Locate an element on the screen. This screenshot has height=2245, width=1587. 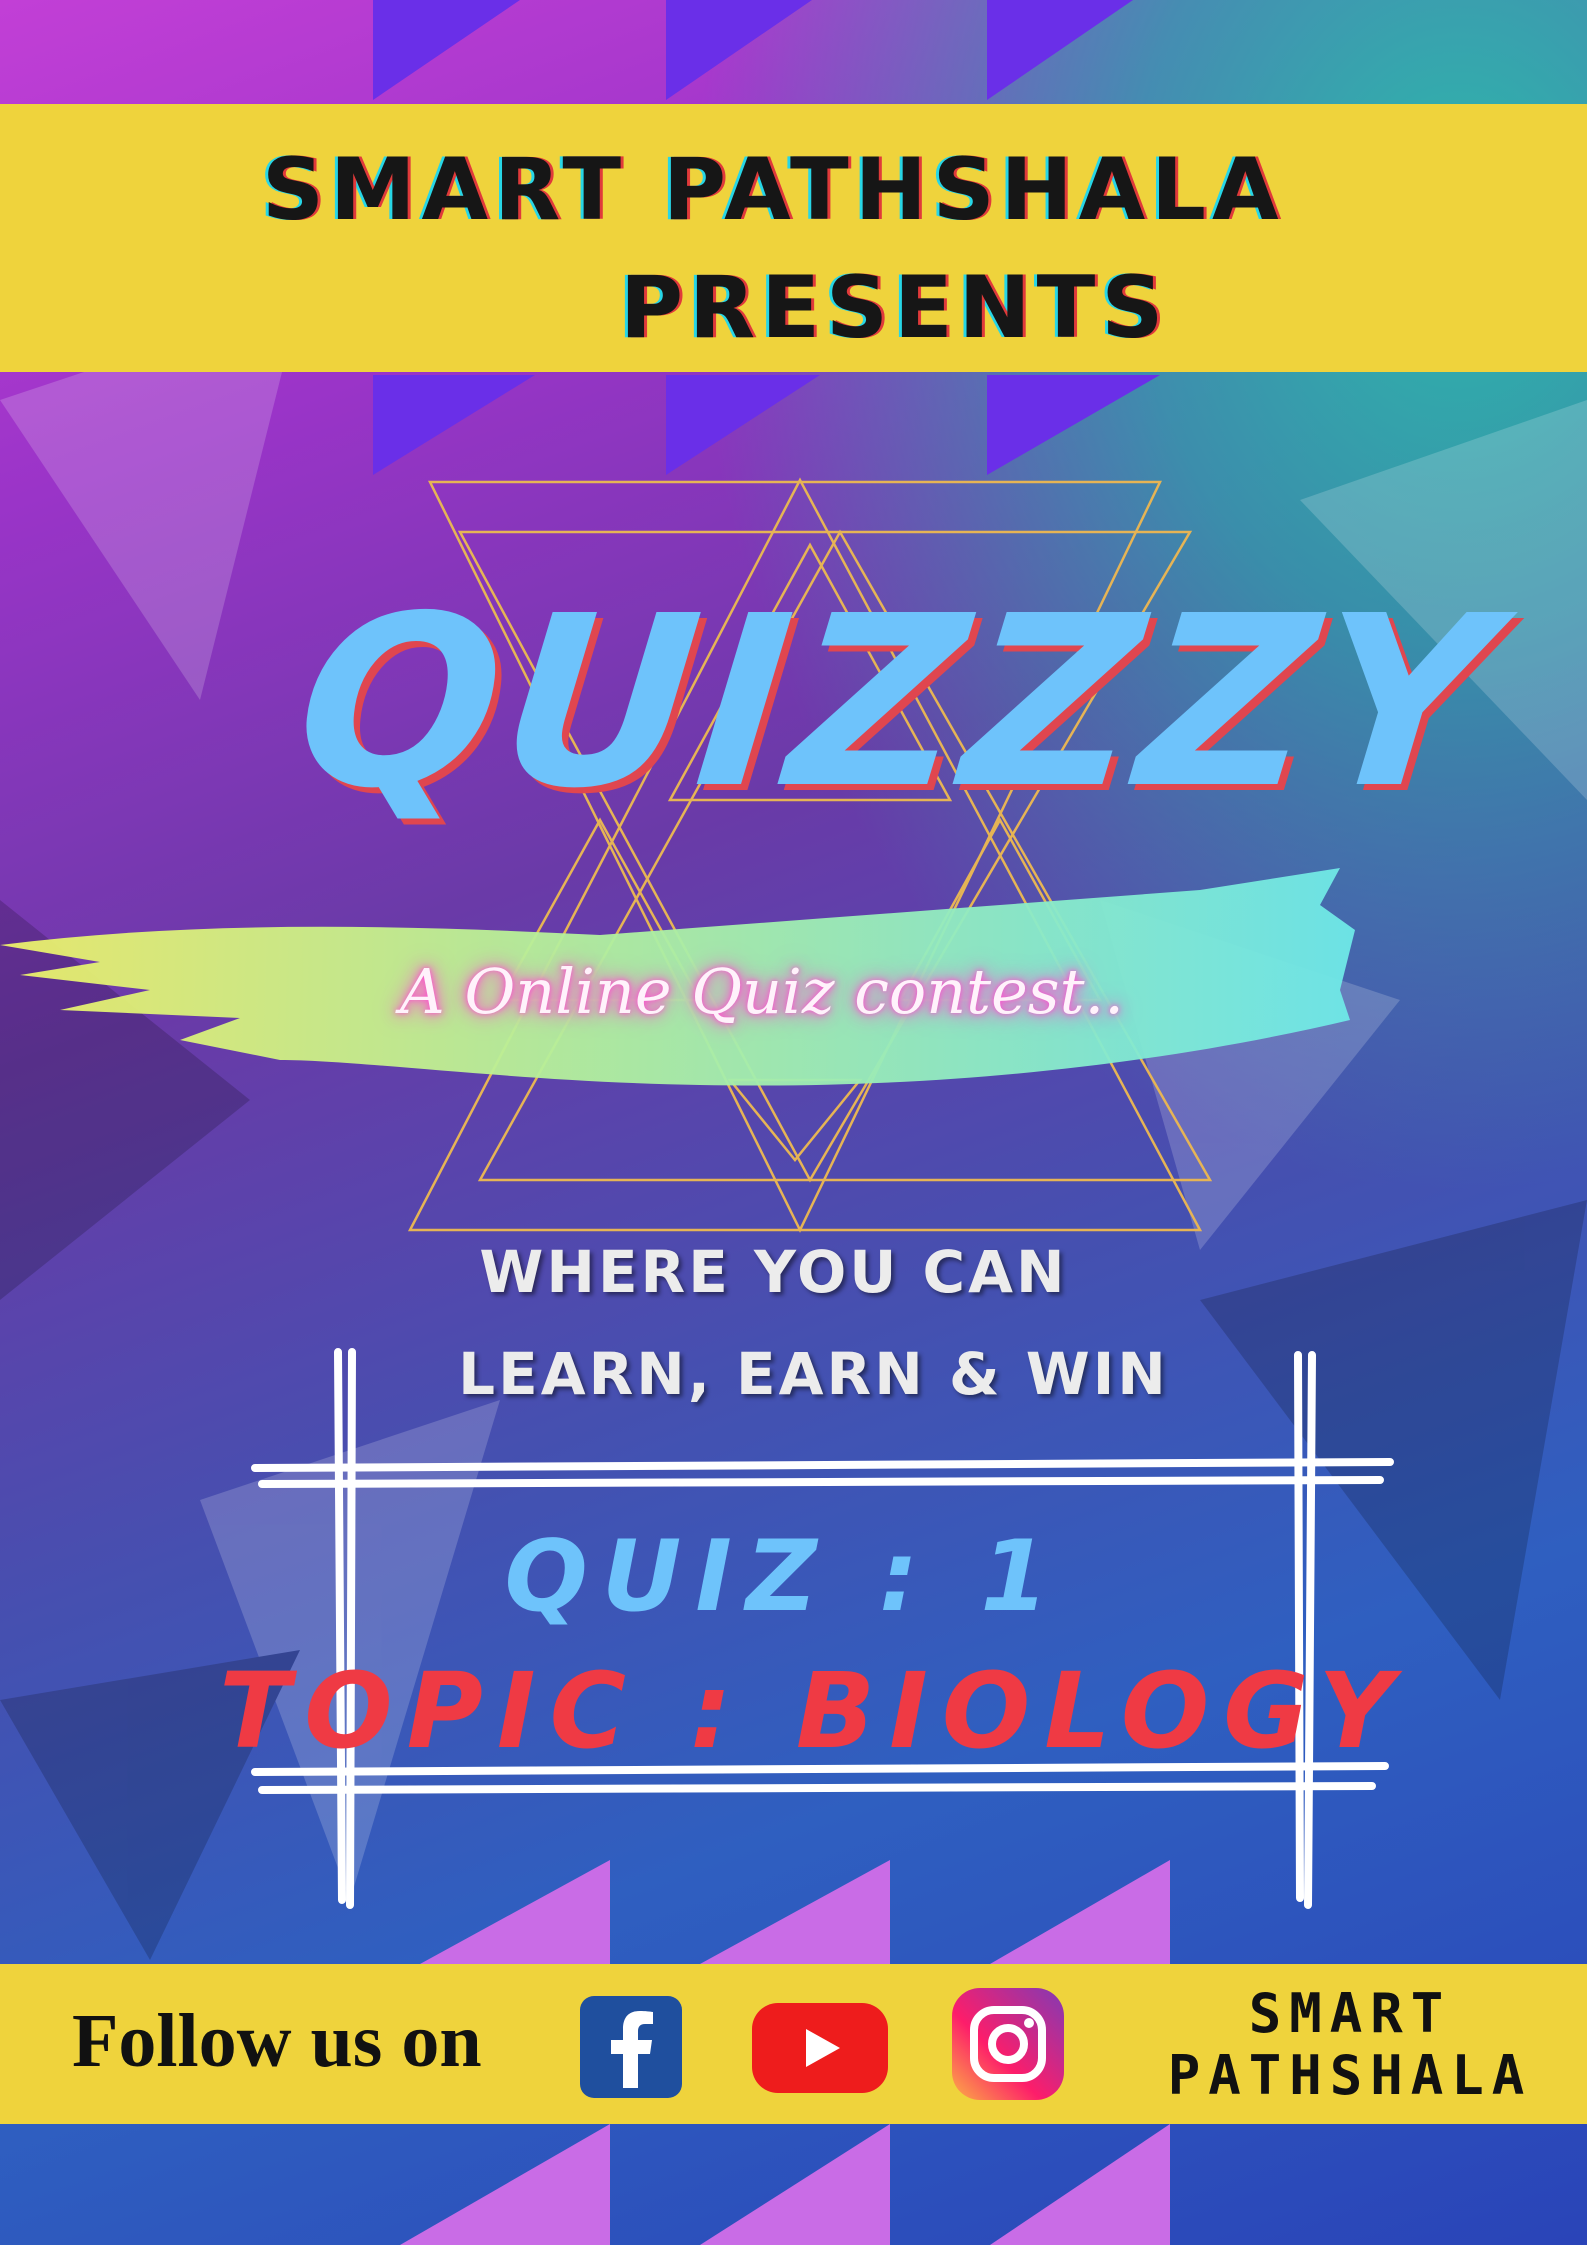
poster-title: QUIZZZY is located at coordinates (896, 702).